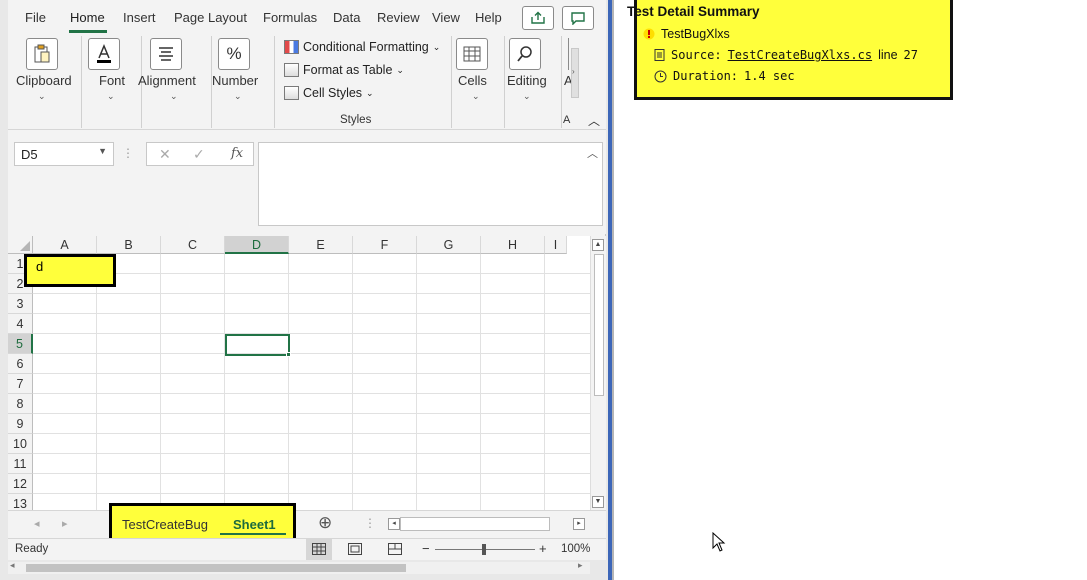 The image size is (1087, 580). Describe the element at coordinates (20, 464) in the screenshot. I see `row-header-11: 11` at that location.